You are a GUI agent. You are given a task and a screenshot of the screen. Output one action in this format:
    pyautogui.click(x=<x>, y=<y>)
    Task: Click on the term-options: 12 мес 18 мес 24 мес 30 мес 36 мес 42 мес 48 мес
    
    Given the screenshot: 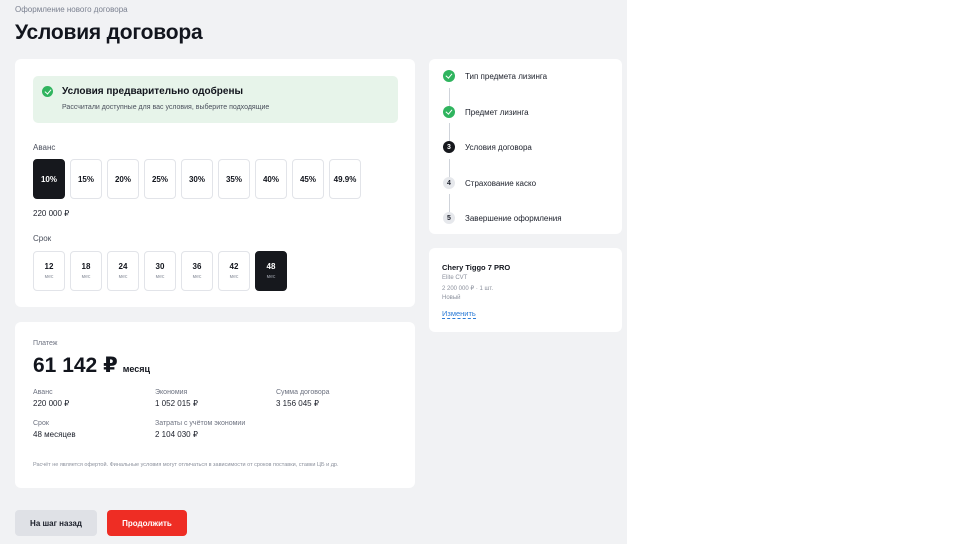 What is the action you would take?
    pyautogui.click(x=160, y=271)
    